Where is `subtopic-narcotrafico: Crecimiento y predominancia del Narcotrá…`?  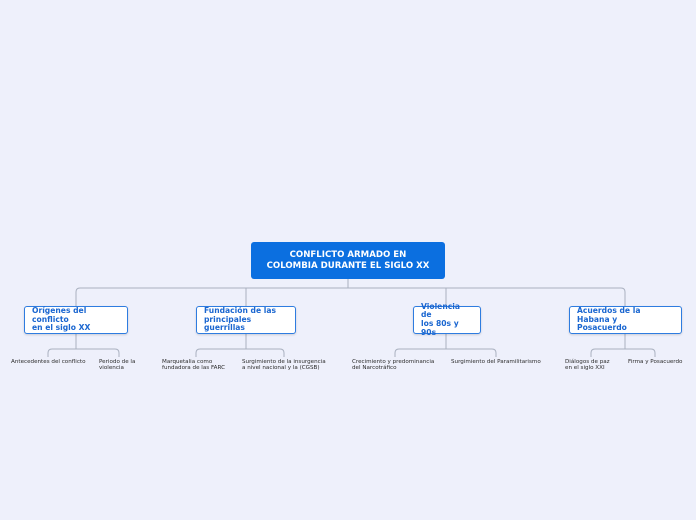
subtopic-narcotrafico: Crecimiento y predominancia del Narcotrá… is located at coordinates (393, 365).